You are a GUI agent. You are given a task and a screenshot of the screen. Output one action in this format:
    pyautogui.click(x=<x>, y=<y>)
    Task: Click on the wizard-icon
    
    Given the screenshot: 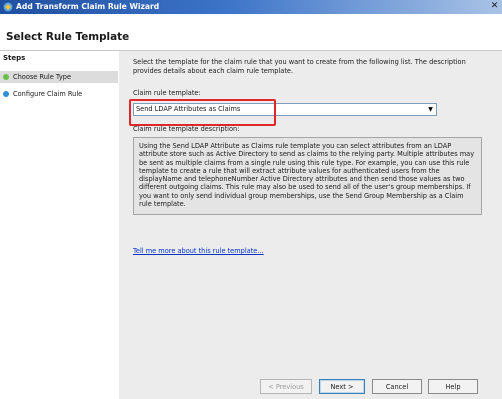 What is the action you would take?
    pyautogui.click(x=8, y=7)
    